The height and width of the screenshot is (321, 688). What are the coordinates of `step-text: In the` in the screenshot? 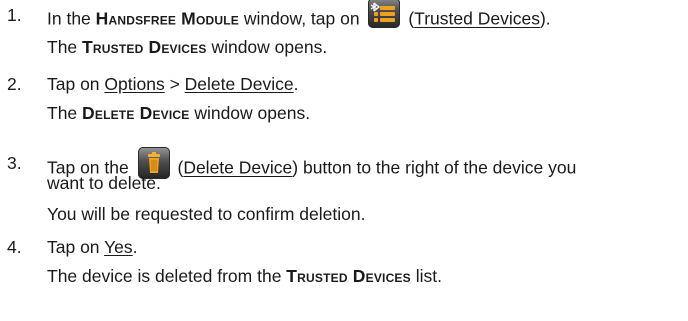 It's located at (71, 18).